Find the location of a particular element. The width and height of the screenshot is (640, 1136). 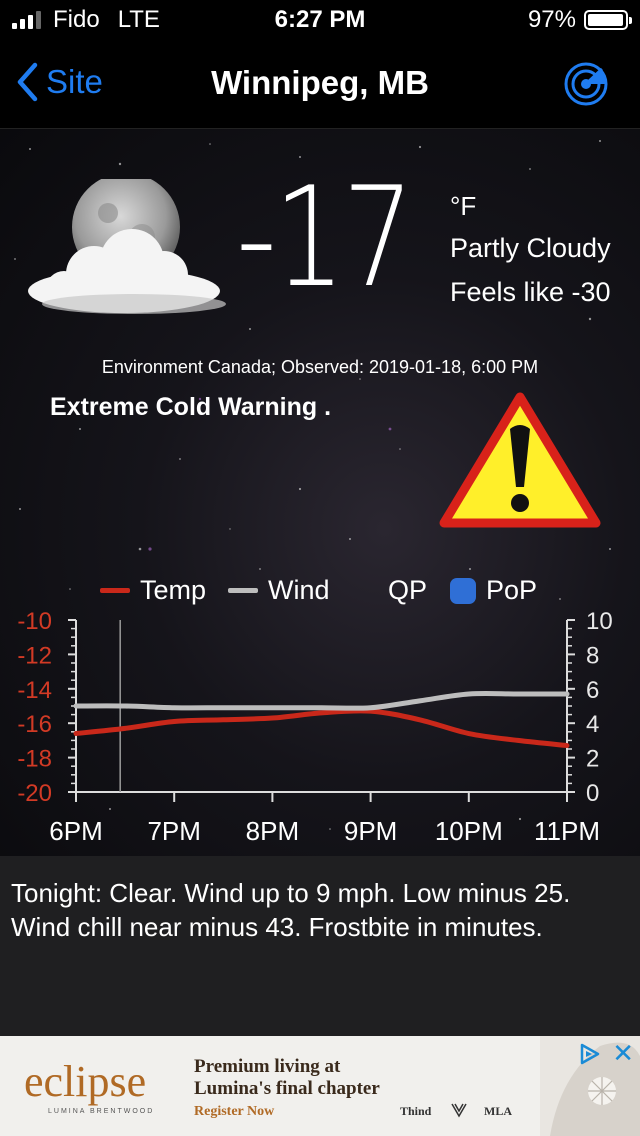

chart-legend: Temp Wind QP PoP is located at coordinates (320, 593).